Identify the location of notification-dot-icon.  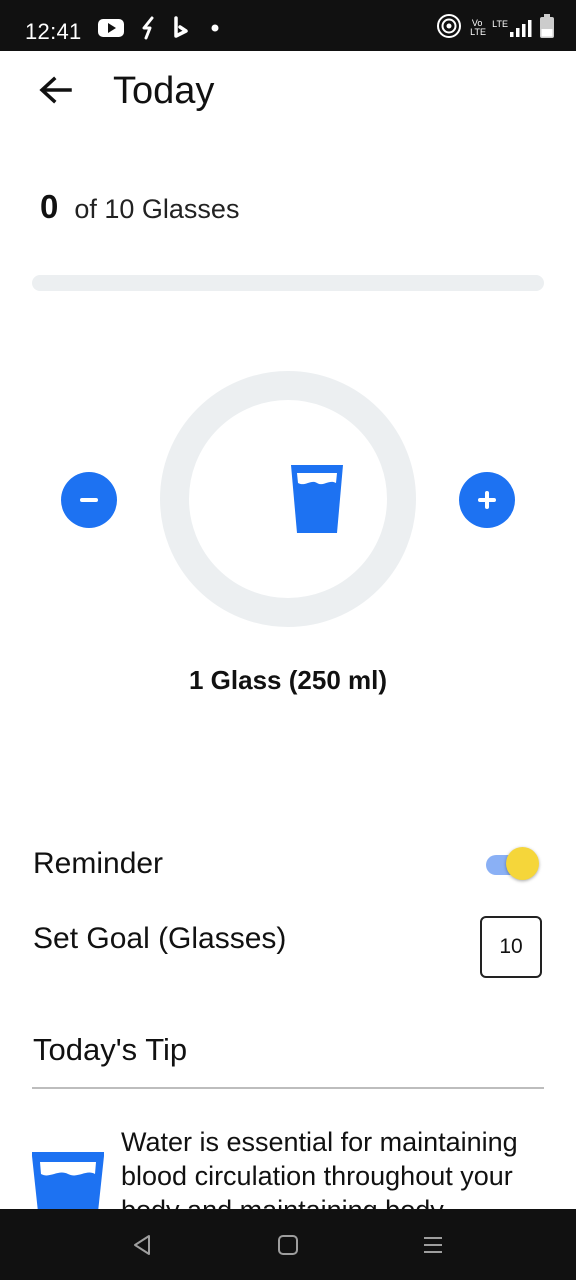
(215, 28).